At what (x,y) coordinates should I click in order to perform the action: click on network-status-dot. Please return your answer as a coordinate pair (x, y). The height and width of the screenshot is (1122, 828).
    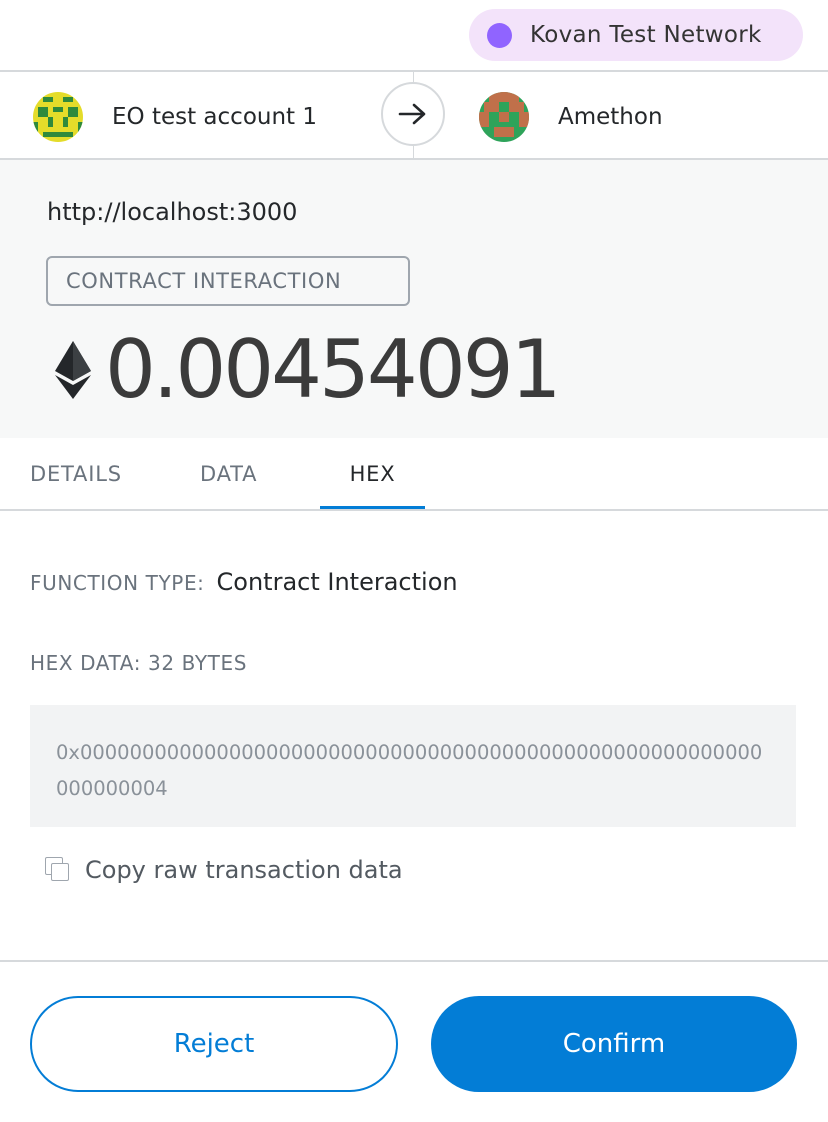
    Looking at the image, I should click on (499, 35).